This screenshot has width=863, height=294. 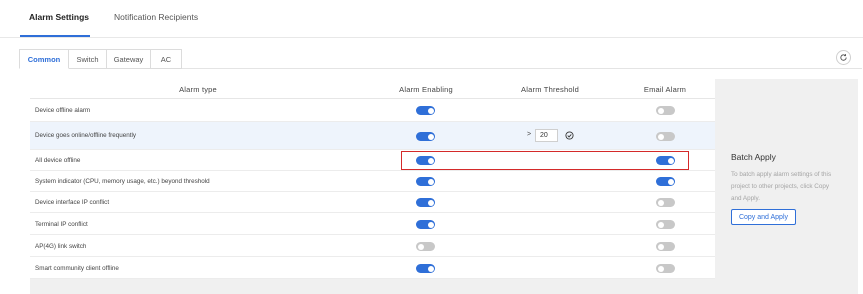 I want to click on confirm-check-icon, so click(x=569, y=135).